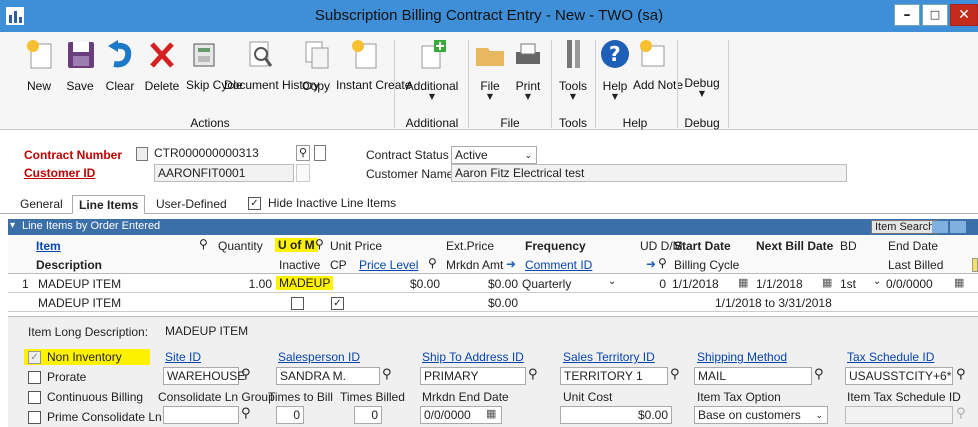  I want to click on consolidate-field, so click(201, 415).